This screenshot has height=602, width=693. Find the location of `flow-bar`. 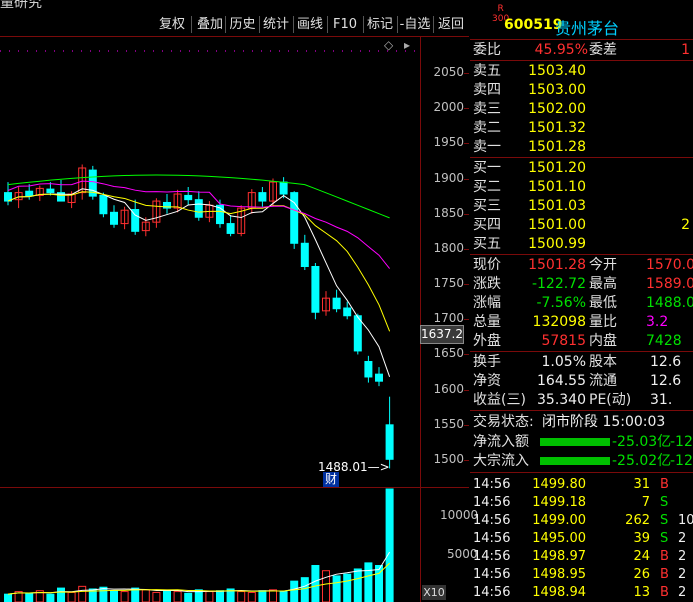

flow-bar is located at coordinates (575, 461).